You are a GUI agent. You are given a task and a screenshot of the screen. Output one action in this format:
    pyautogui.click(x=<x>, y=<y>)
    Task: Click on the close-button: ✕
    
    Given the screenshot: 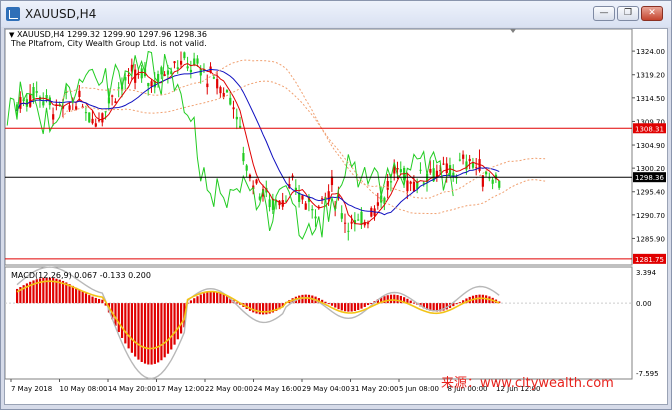 What is the action you would take?
    pyautogui.click(x=652, y=13)
    